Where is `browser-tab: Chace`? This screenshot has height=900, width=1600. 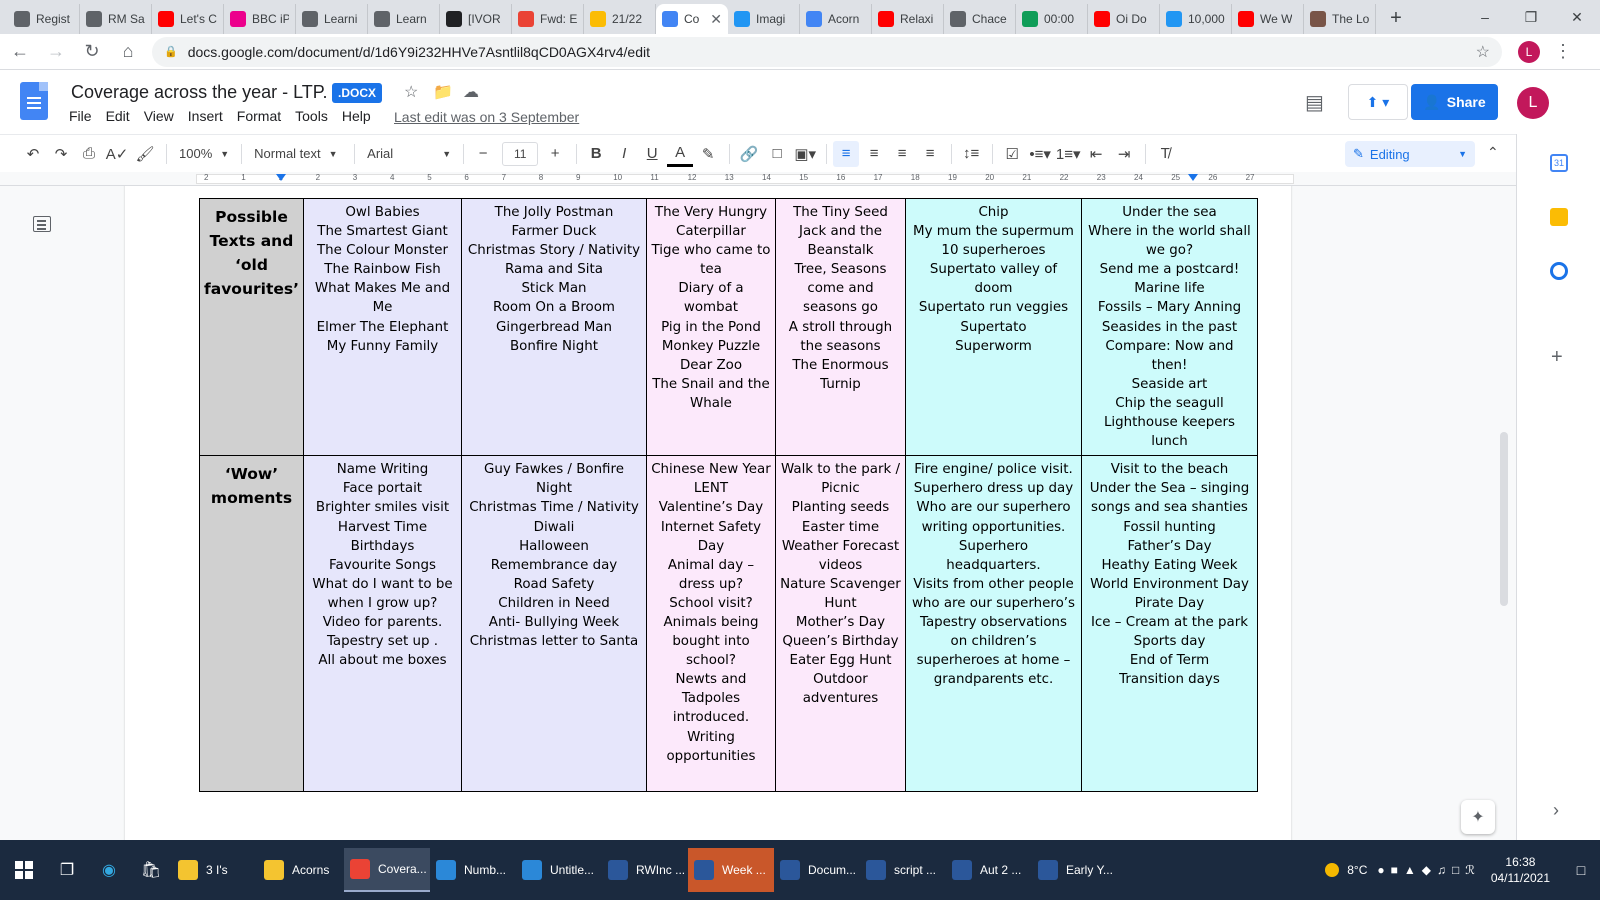
browser-tab: Chace is located at coordinates (980, 19).